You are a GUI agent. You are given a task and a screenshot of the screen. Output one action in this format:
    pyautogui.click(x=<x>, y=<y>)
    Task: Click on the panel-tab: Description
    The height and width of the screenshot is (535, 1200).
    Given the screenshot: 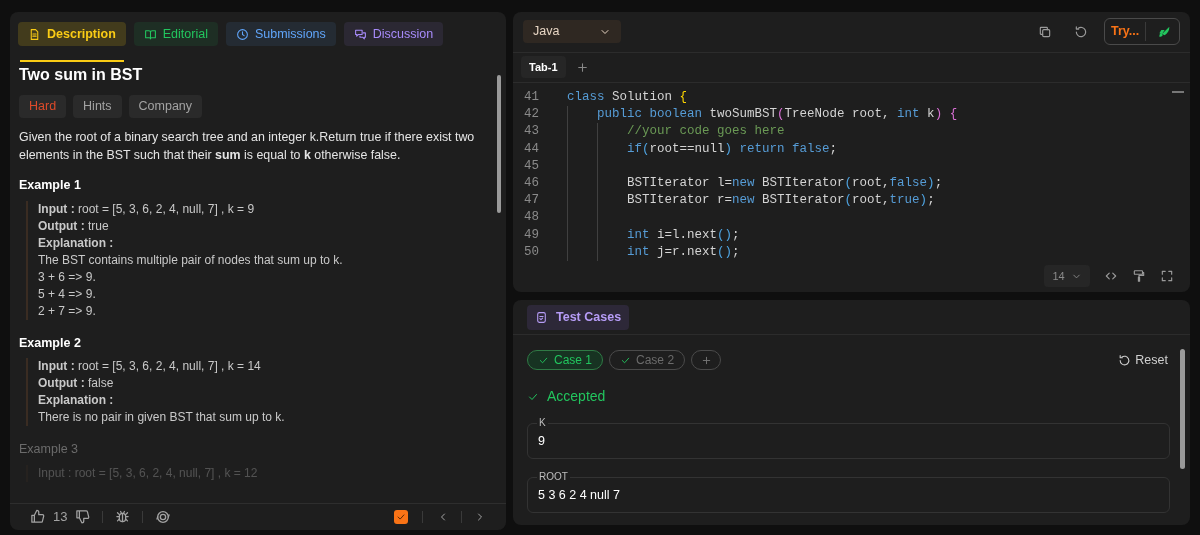 What is the action you would take?
    pyautogui.click(x=72, y=34)
    